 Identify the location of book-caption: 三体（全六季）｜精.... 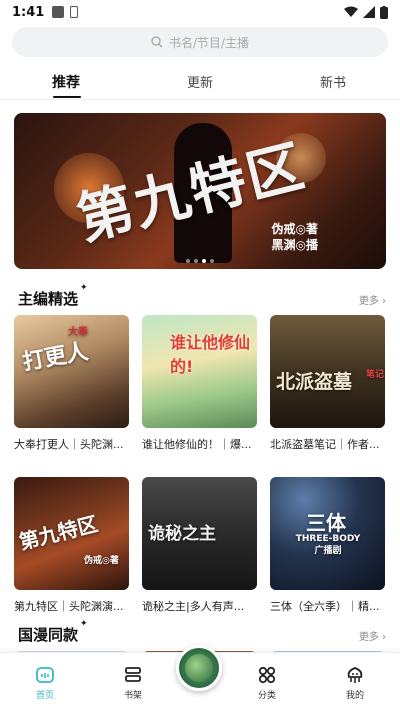
(325, 606).